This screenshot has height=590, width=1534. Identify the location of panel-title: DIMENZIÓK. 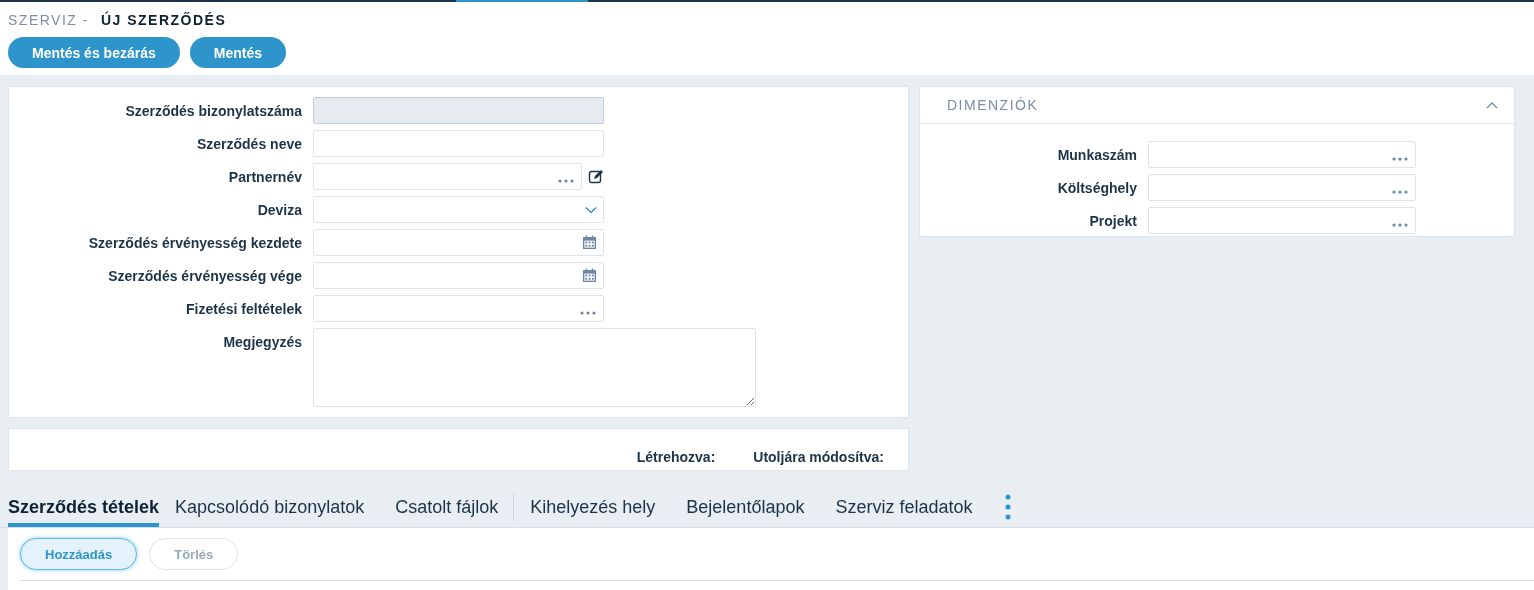
(993, 105).